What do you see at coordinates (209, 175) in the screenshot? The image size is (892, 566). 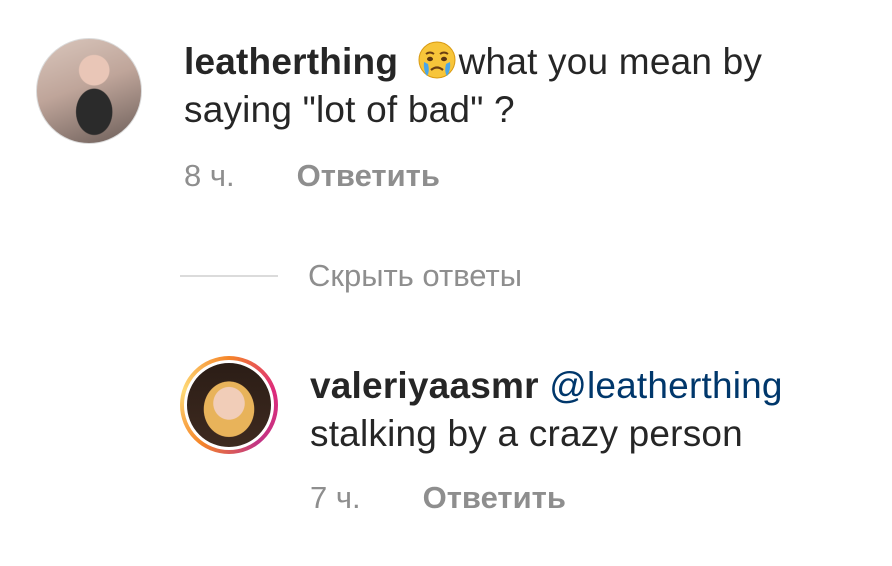 I see `comment-1-time: 8 ч.` at bounding box center [209, 175].